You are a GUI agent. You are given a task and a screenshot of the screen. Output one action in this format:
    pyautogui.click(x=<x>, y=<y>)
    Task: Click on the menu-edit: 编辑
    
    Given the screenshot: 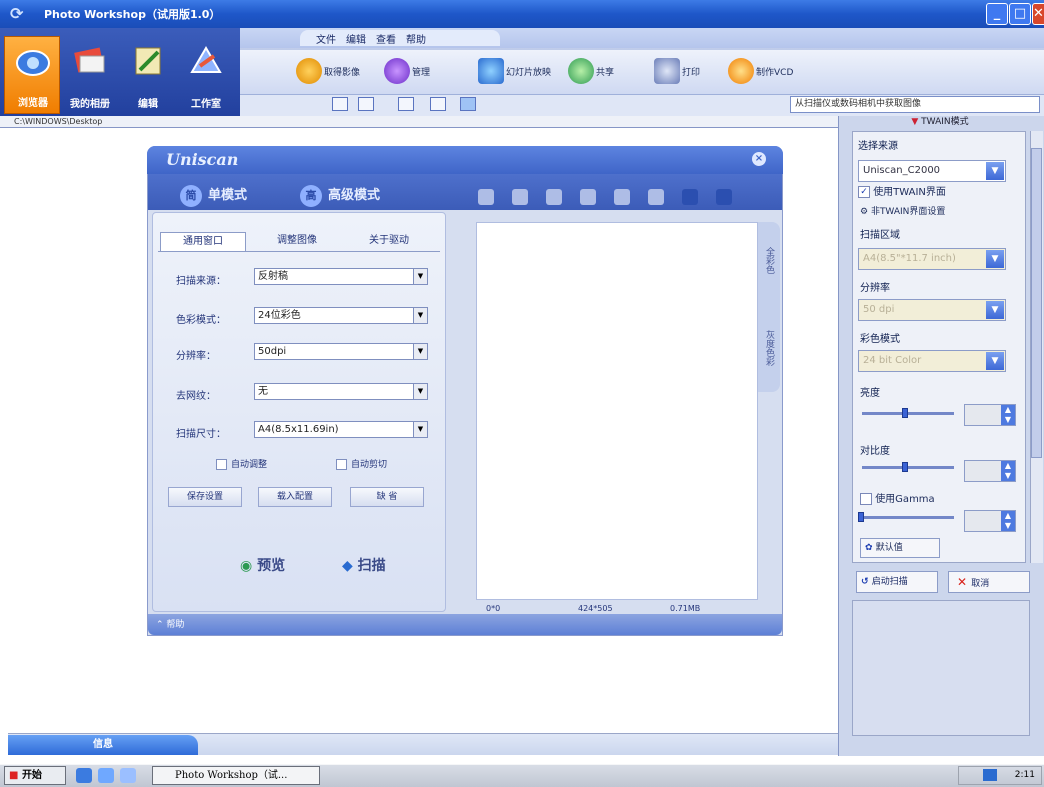 What is the action you would take?
    pyautogui.click(x=356, y=38)
    